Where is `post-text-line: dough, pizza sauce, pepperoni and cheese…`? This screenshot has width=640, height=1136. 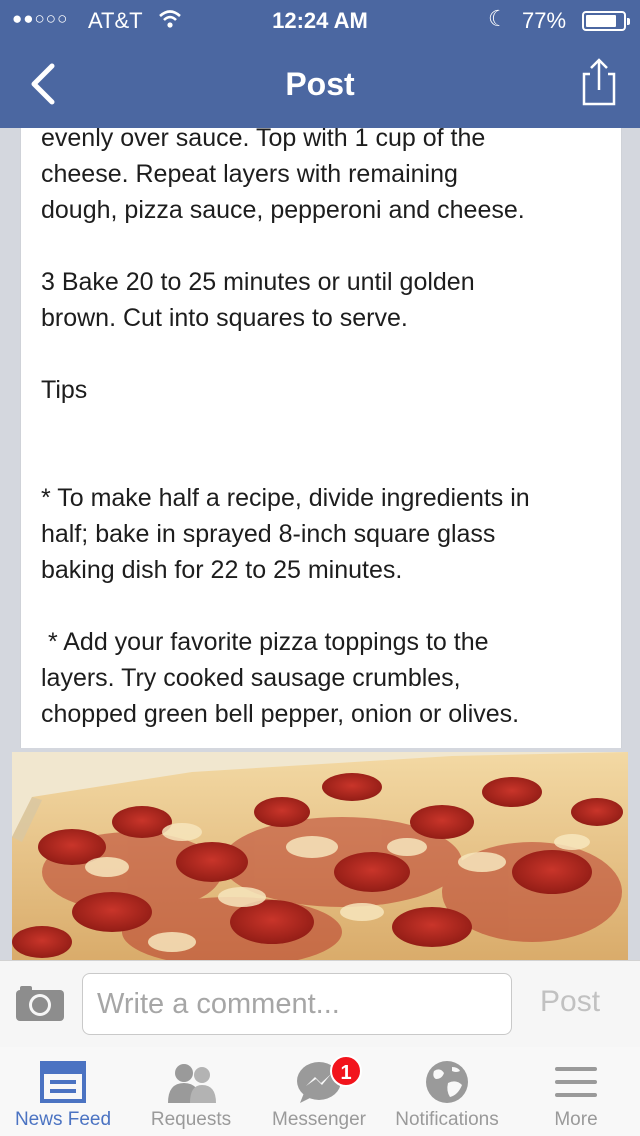 post-text-line: dough, pizza sauce, pepperoni and cheese… is located at coordinates (283, 210).